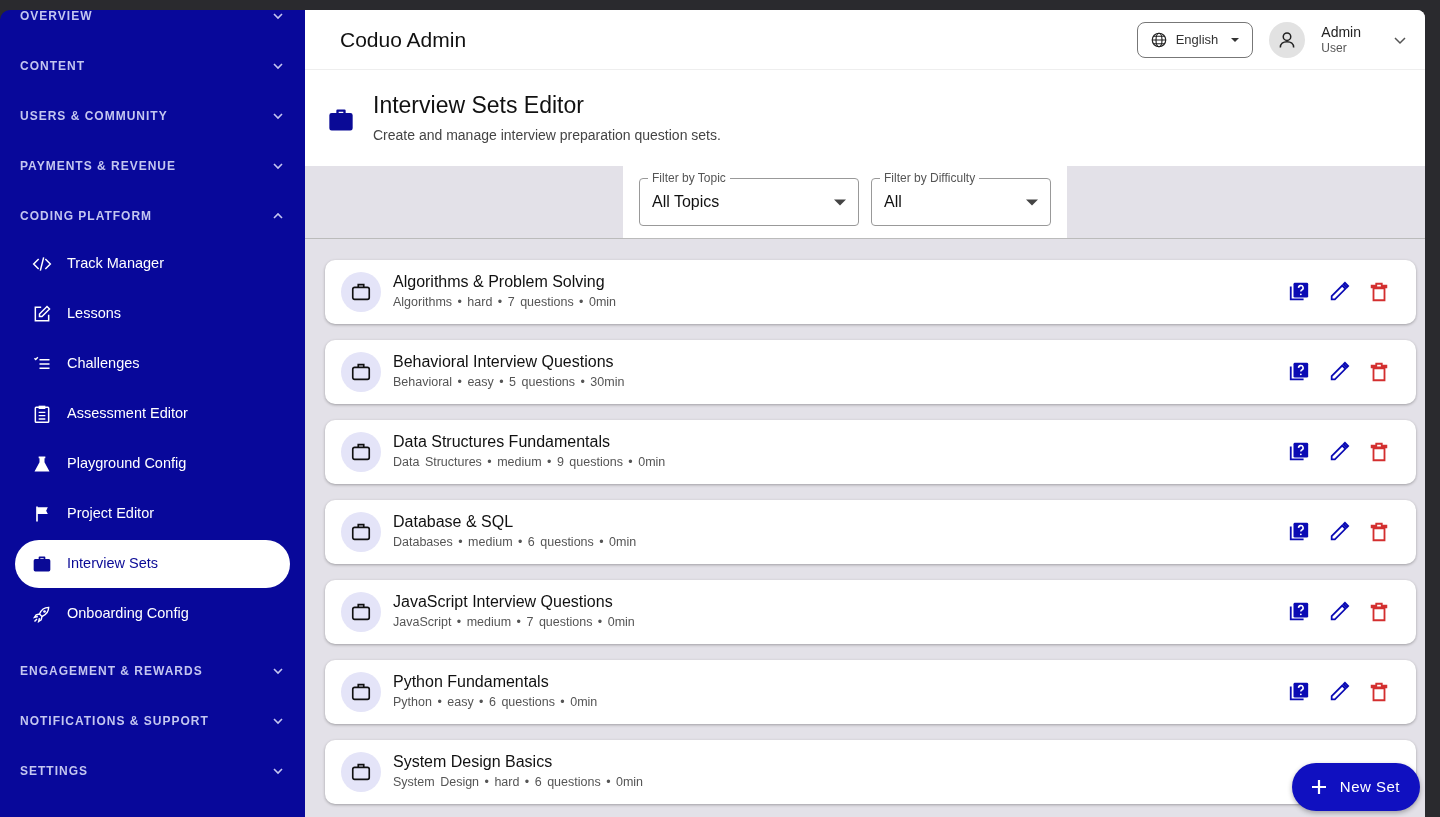 The width and height of the screenshot is (1440, 817). I want to click on set-meta: Algorithms • hard • 7 questions • 0min, so click(505, 302).